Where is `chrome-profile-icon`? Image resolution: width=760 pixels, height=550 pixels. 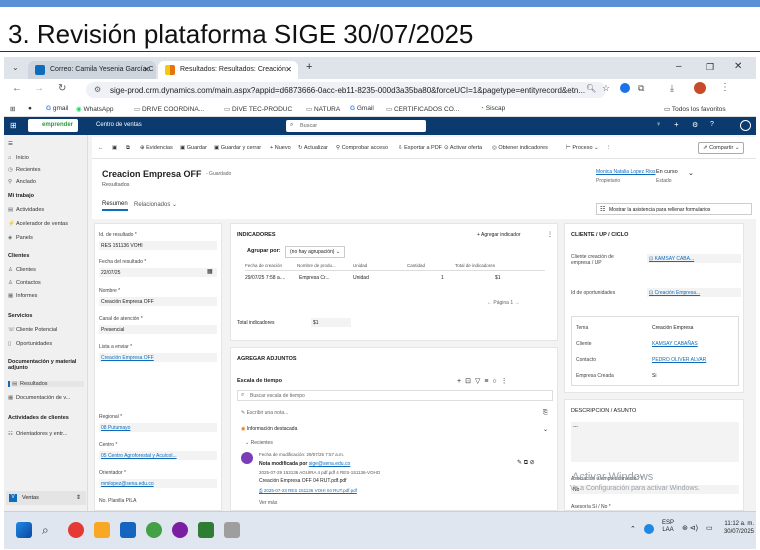
chrome-profile-icon is located at coordinates (180, 530).